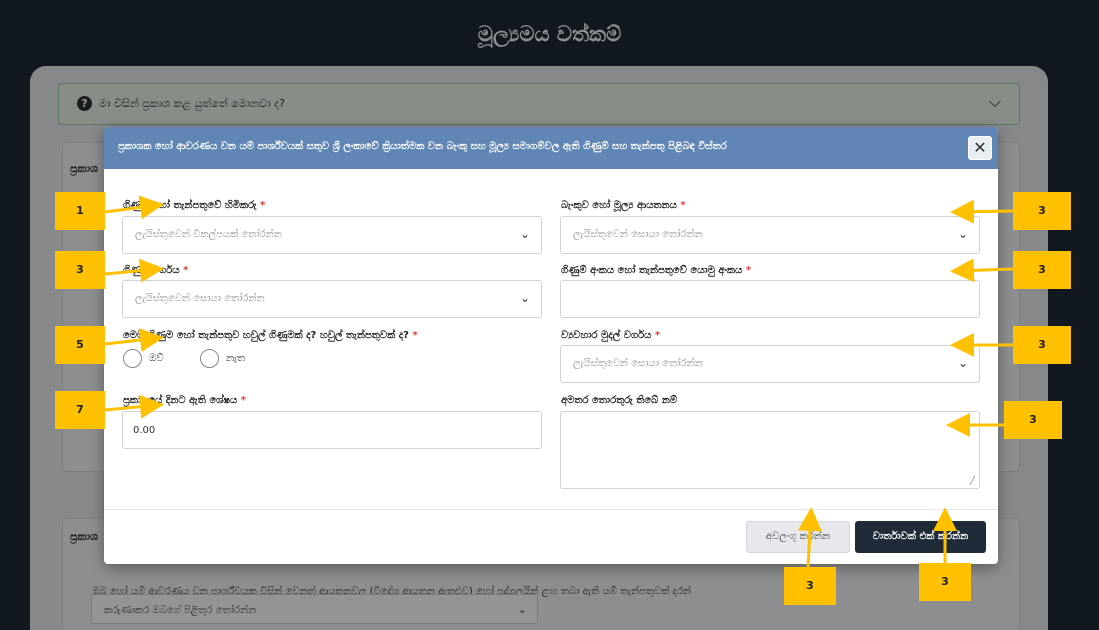  What do you see at coordinates (638, 234) in the screenshot?
I see `bank-select-placeholder: ලැයිස්තුවෙන් සොයා තෝරන්න` at bounding box center [638, 234].